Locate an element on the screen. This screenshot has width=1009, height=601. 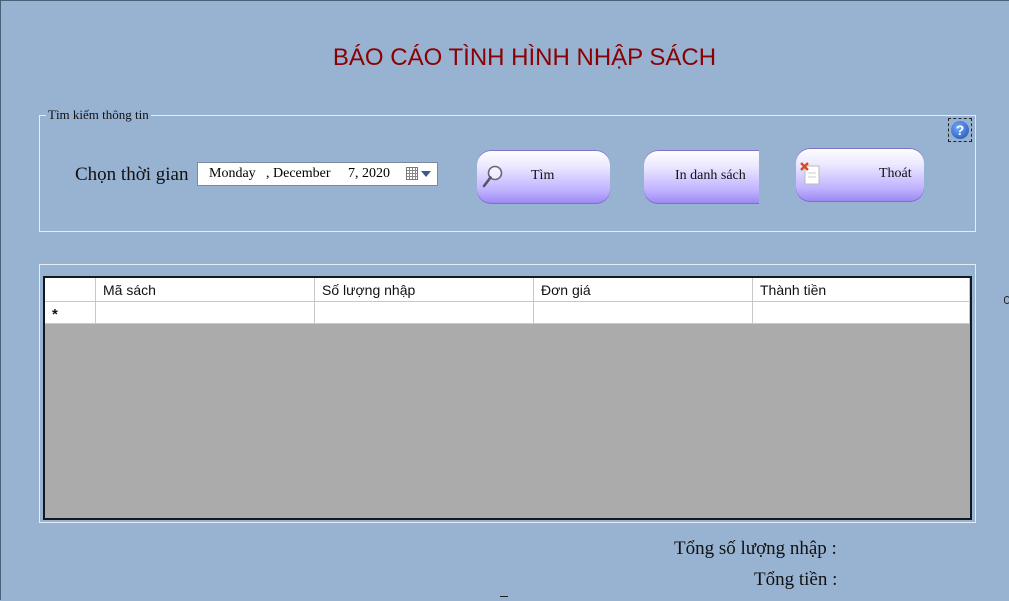
new-row-cell-thanh-tien is located at coordinates (861, 313).